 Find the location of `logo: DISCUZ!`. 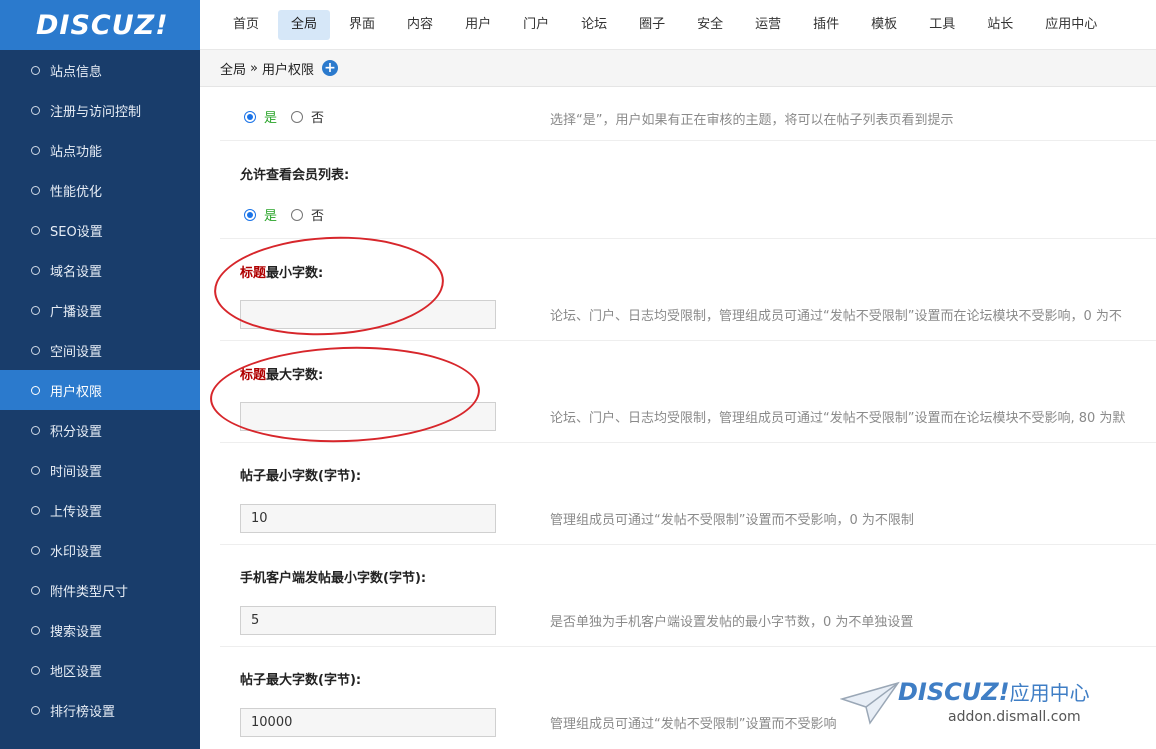

logo: DISCUZ! is located at coordinates (100, 25).